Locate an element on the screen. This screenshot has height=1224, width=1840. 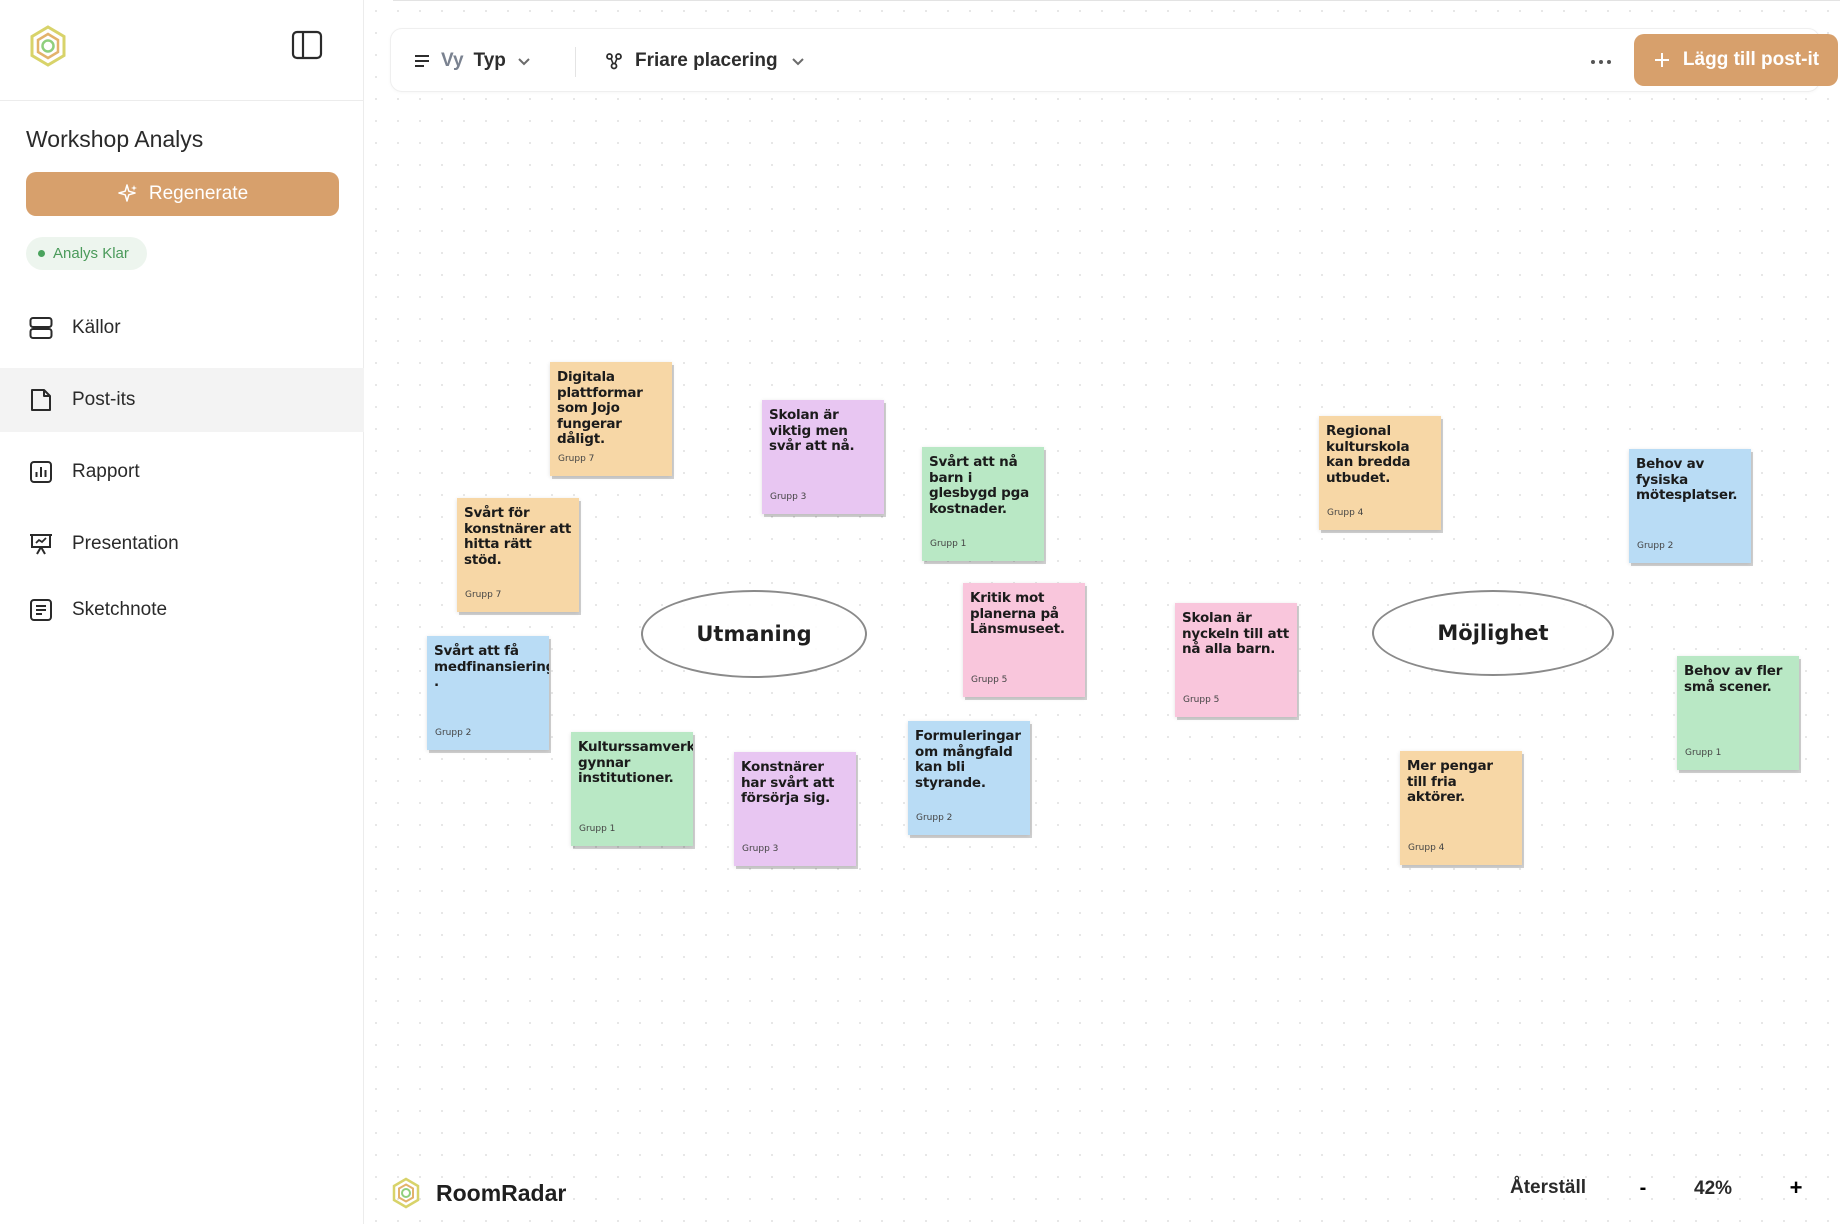
sidebar-item-kallor: Källor is located at coordinates (182, 328).